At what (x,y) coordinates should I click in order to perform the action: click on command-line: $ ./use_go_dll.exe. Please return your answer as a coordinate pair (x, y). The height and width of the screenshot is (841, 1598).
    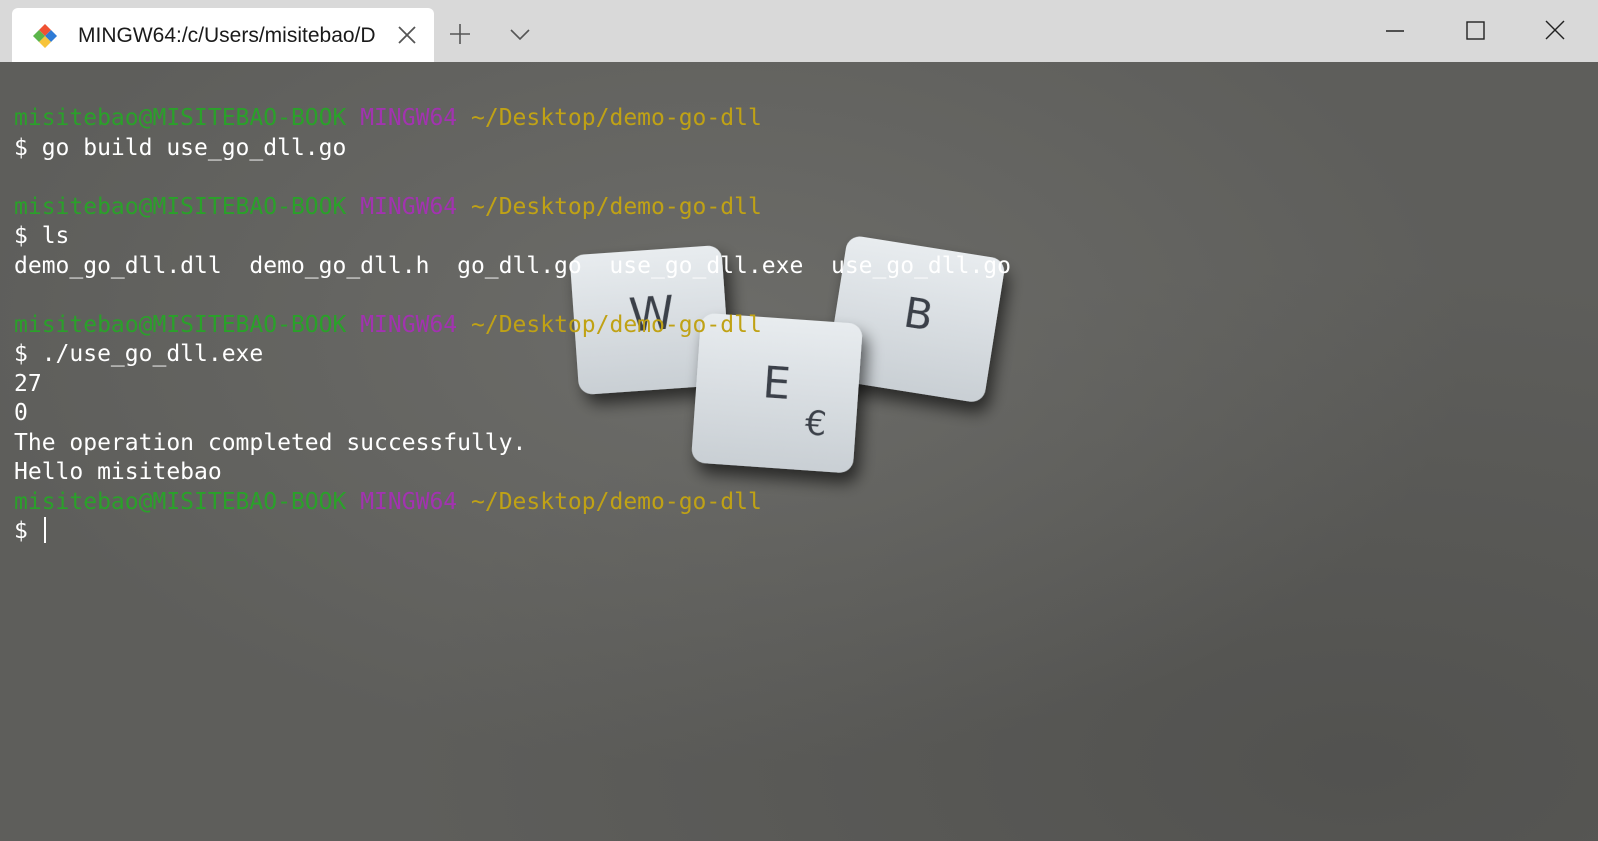
    Looking at the image, I should click on (139, 354).